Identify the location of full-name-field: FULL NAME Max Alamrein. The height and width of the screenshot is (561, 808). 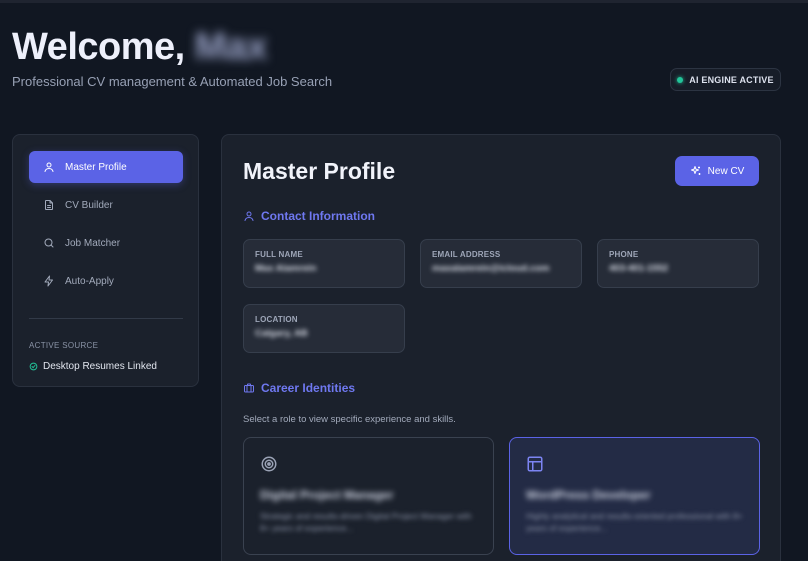
(324, 263).